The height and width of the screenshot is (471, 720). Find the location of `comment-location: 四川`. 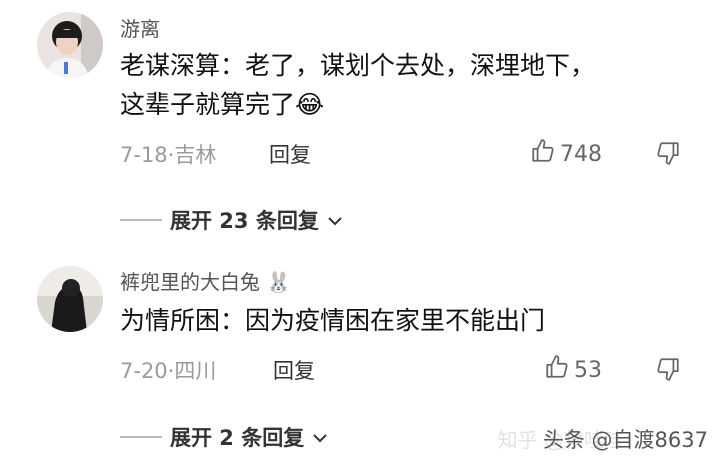

comment-location: 四川 is located at coordinates (195, 371).